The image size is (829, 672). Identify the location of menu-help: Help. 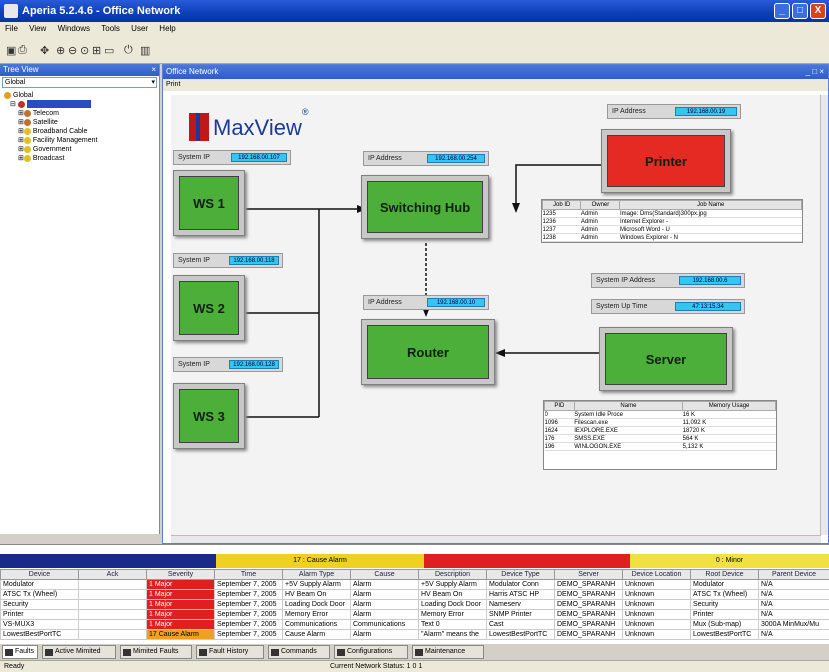
(167, 28).